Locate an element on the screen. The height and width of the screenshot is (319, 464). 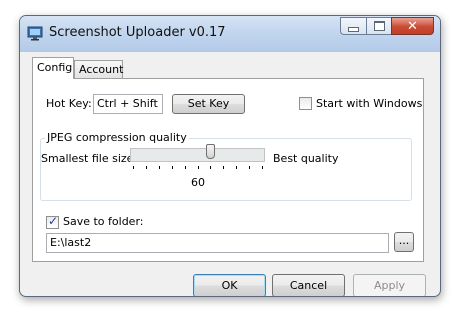
folder-path-field: E:\last2 is located at coordinates (217, 243).